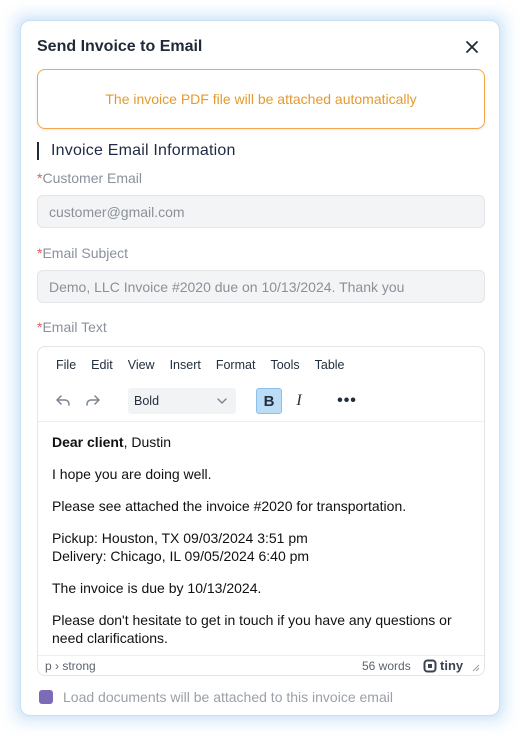  Describe the element at coordinates (330, 365) in the screenshot. I see `menu-table: Table` at that location.